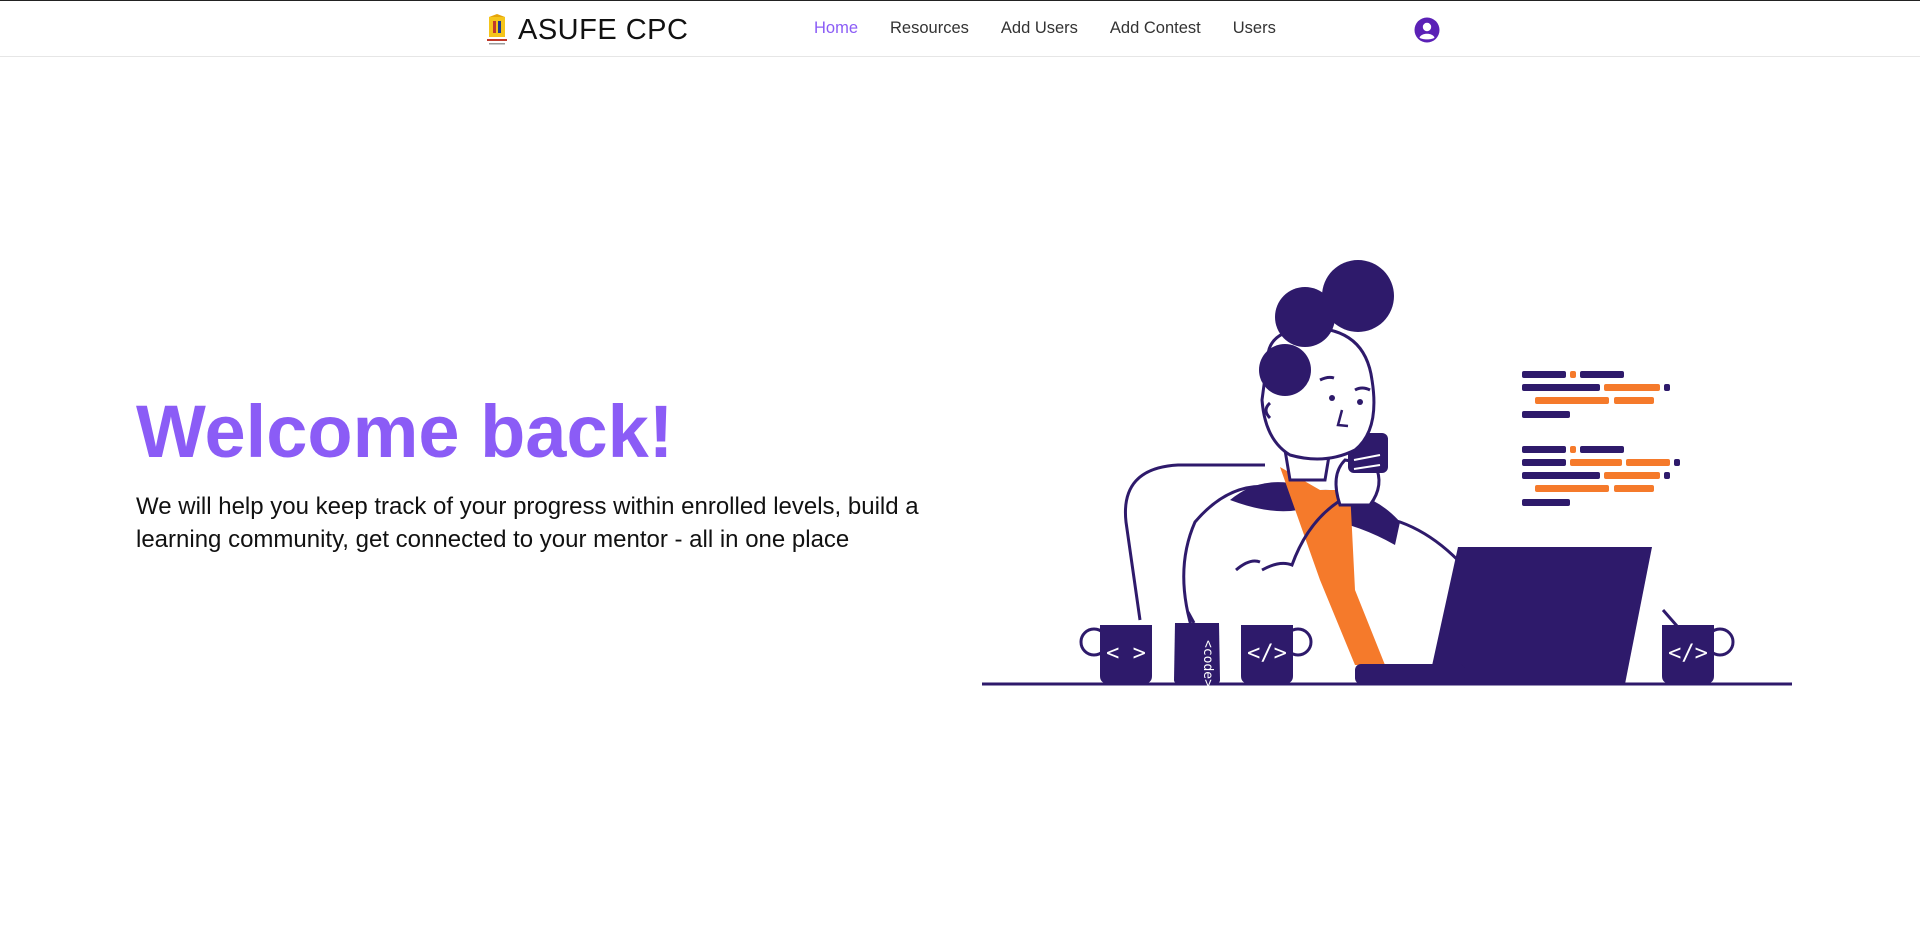  What do you see at coordinates (836, 28) in the screenshot?
I see `nav-home: Home` at bounding box center [836, 28].